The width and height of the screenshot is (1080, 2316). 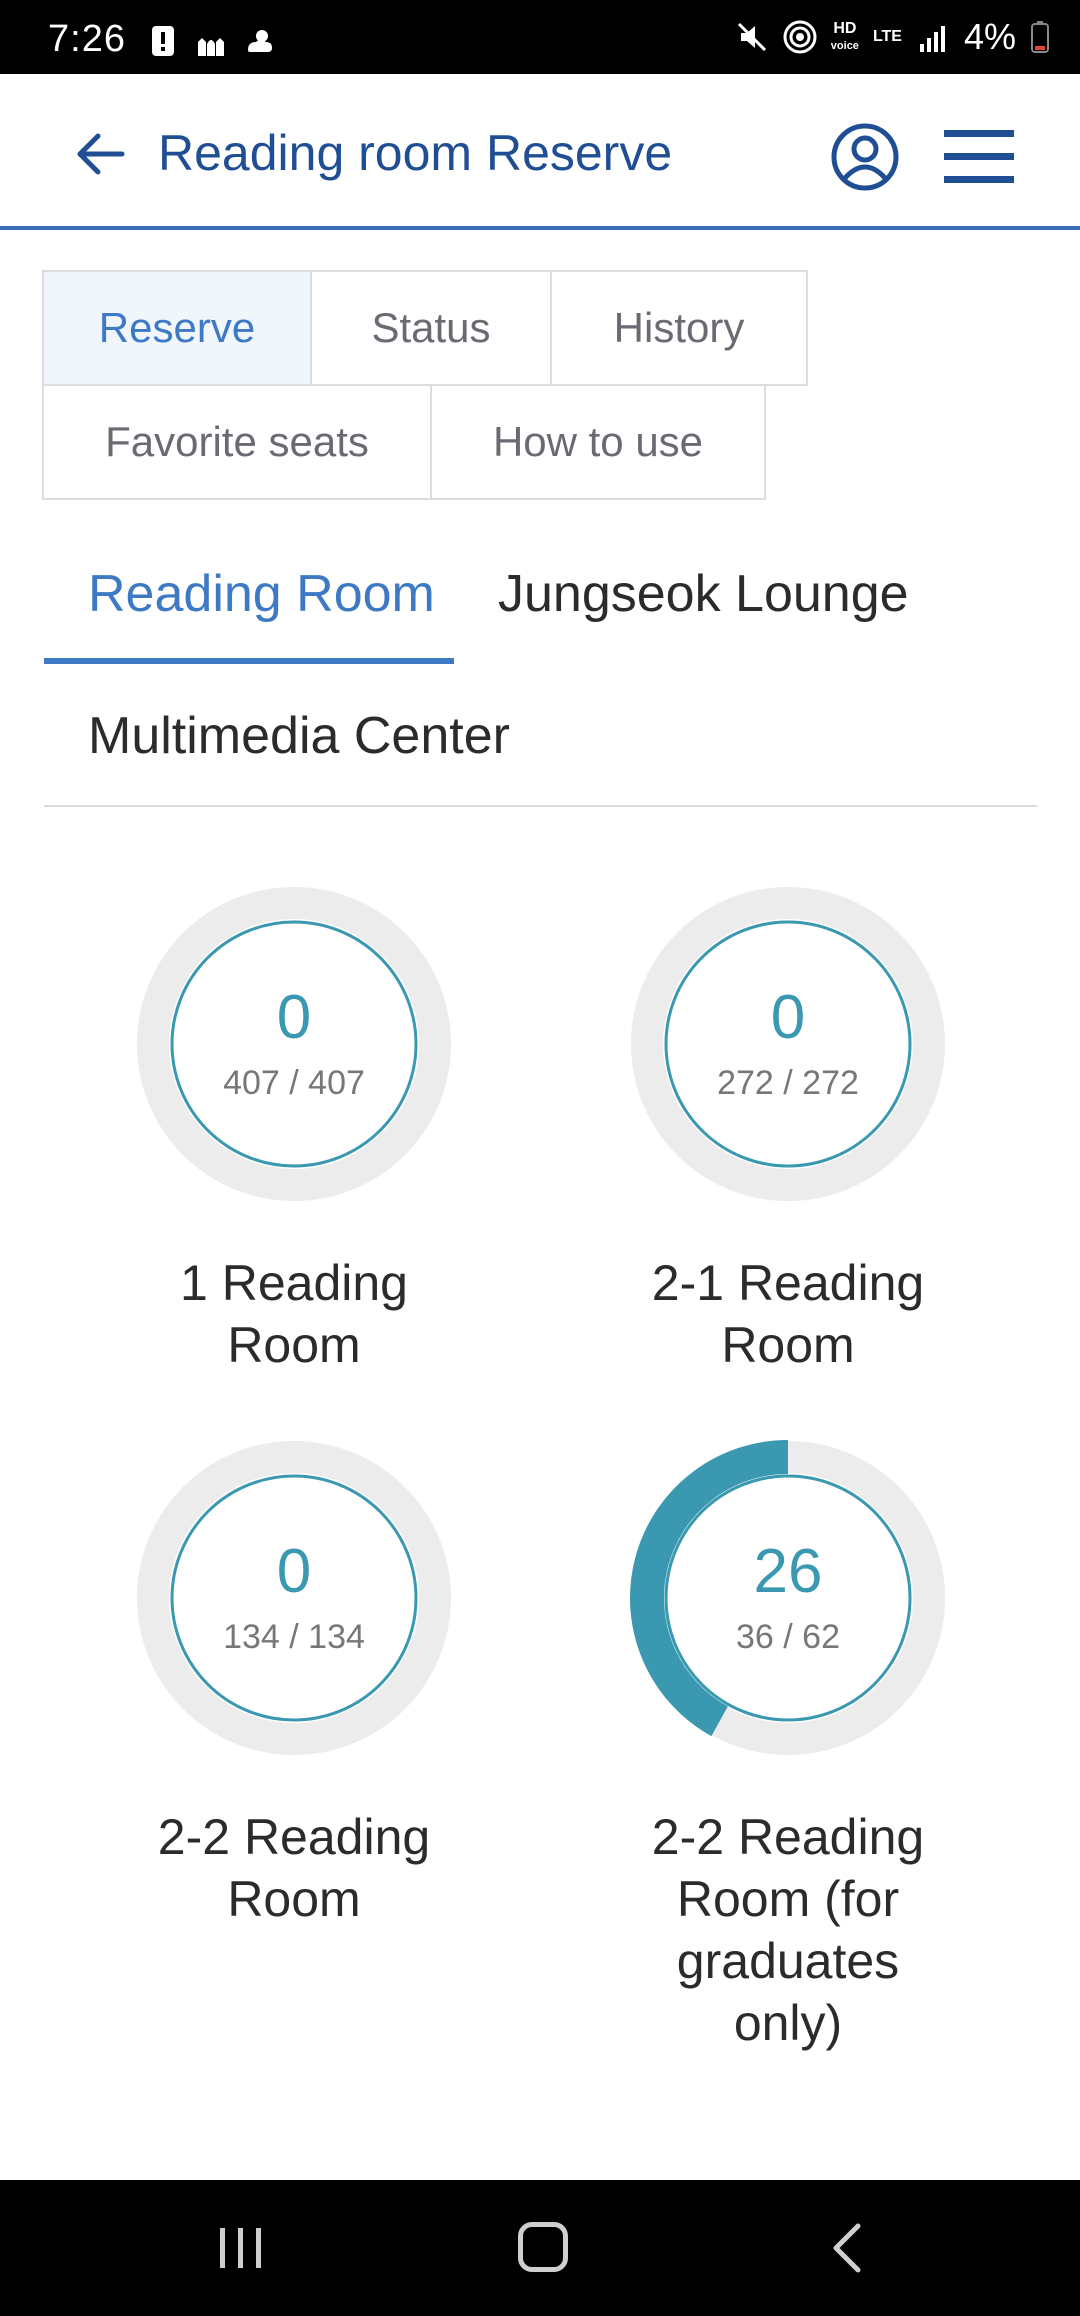 What do you see at coordinates (932, 39) in the screenshot?
I see `signal-icon` at bounding box center [932, 39].